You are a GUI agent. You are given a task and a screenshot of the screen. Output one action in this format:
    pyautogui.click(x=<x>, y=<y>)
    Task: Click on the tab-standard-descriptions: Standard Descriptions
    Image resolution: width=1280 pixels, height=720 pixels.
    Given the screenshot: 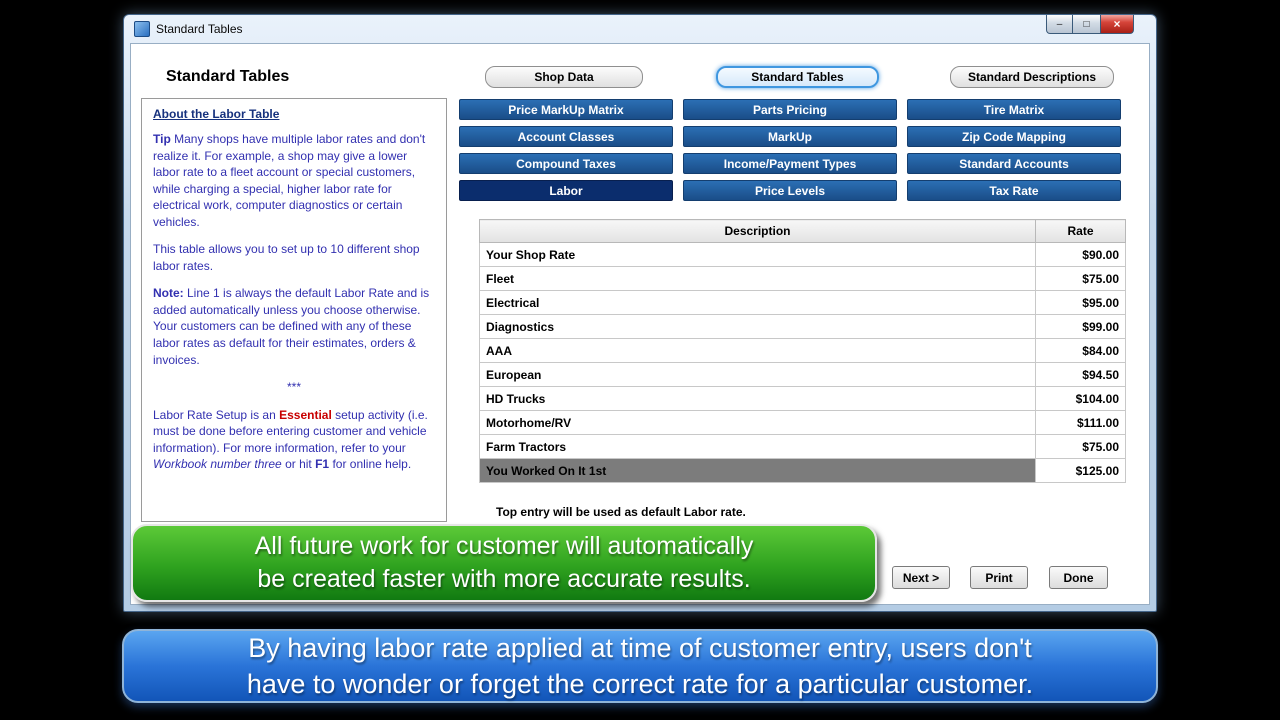 What is the action you would take?
    pyautogui.click(x=1032, y=77)
    